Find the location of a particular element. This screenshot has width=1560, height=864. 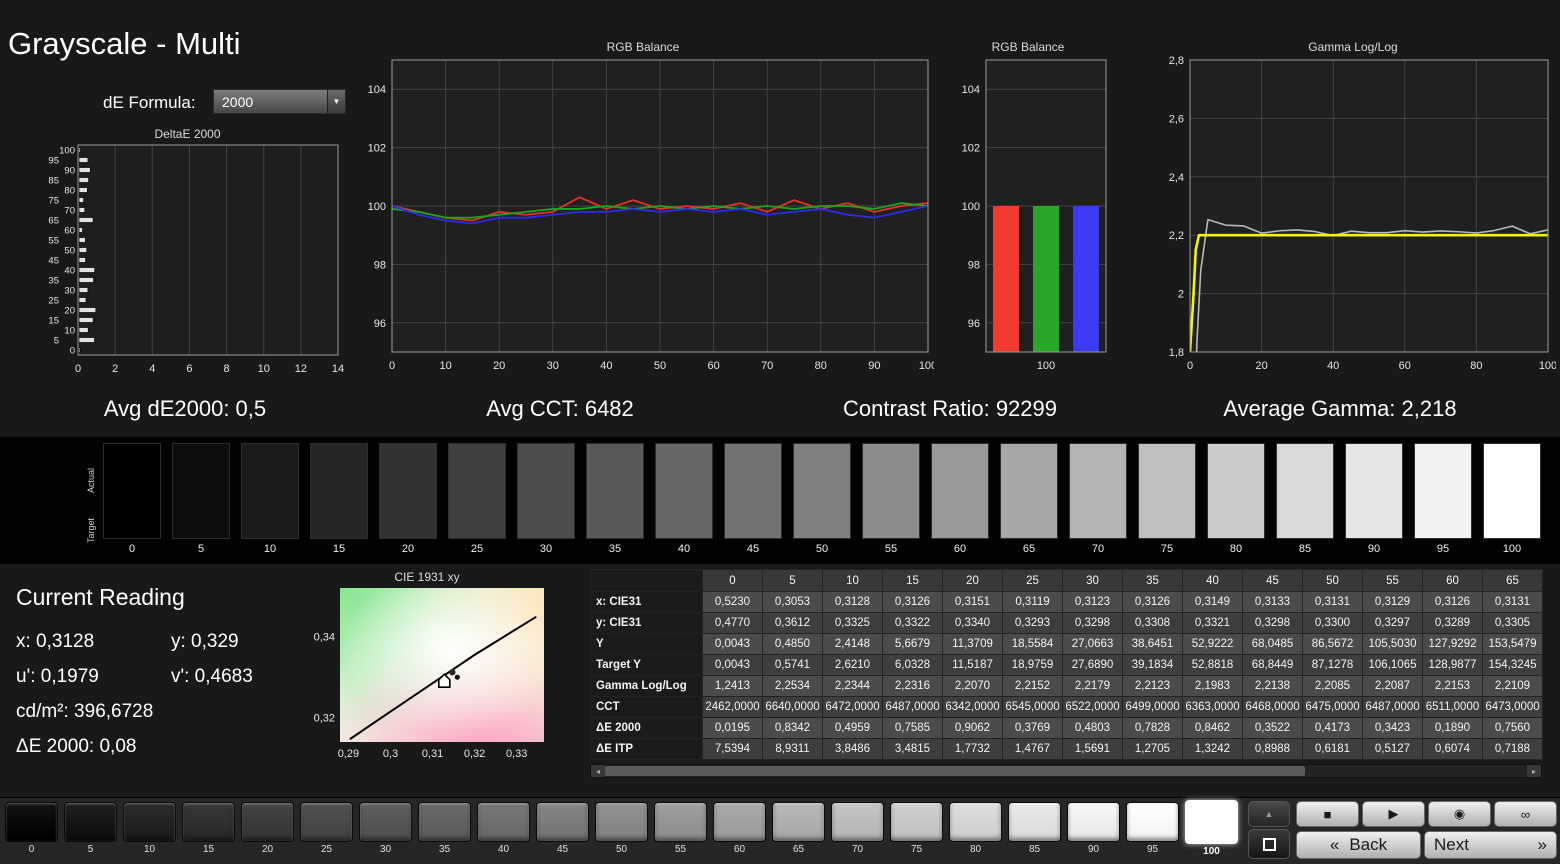

table-cell: 153,5479 is located at coordinates (1512, 644).